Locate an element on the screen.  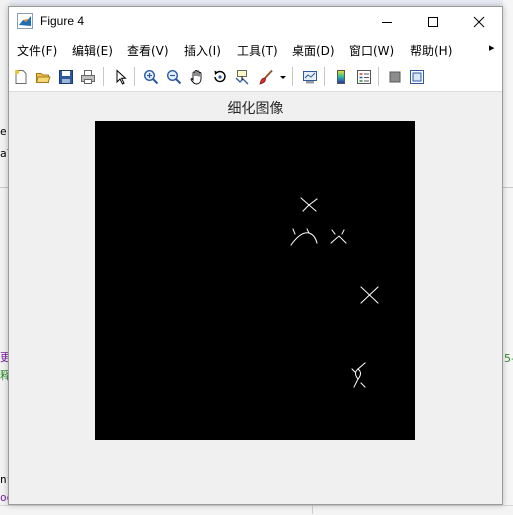
zoom-out-icon is located at coordinates (173, 76).